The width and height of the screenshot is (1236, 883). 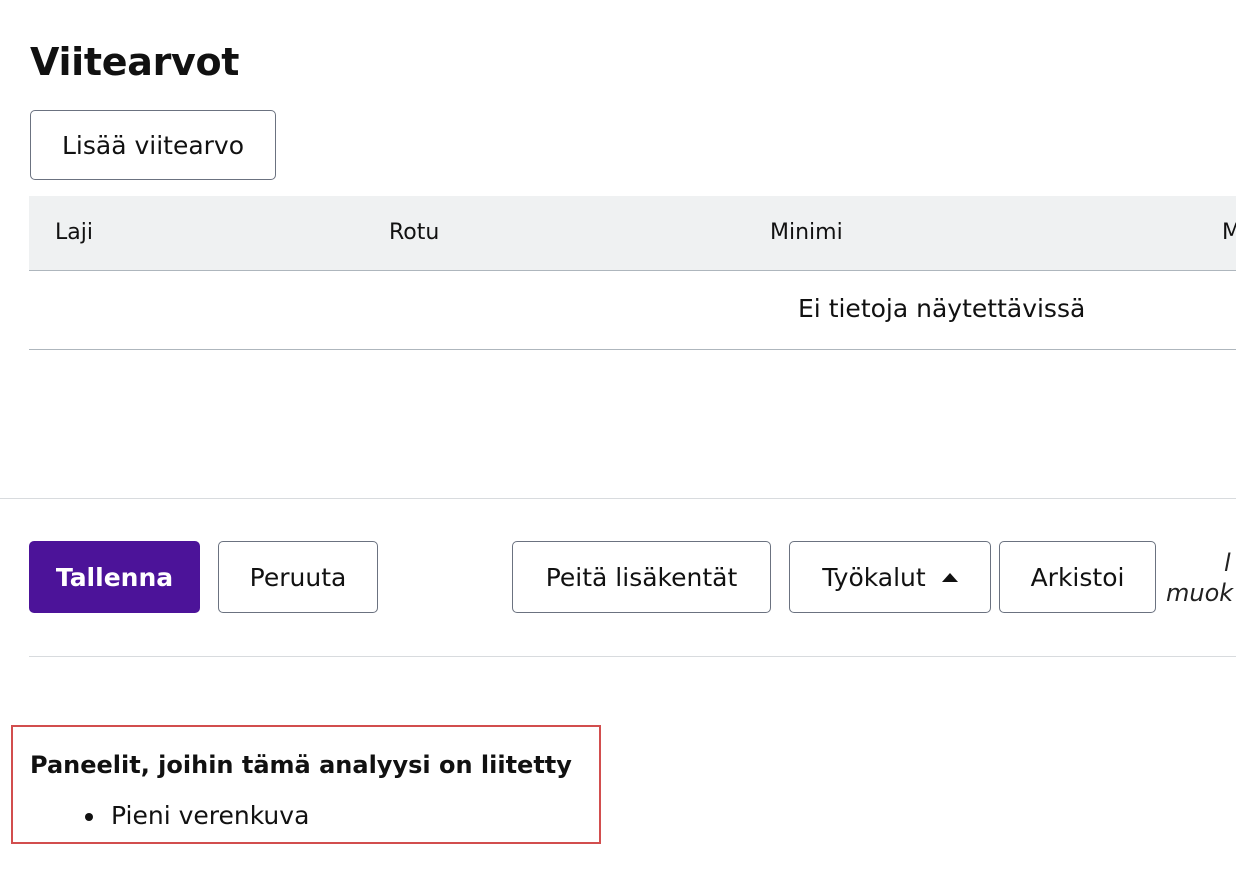 I want to click on column-header-maksimi: M, so click(x=1229, y=232).